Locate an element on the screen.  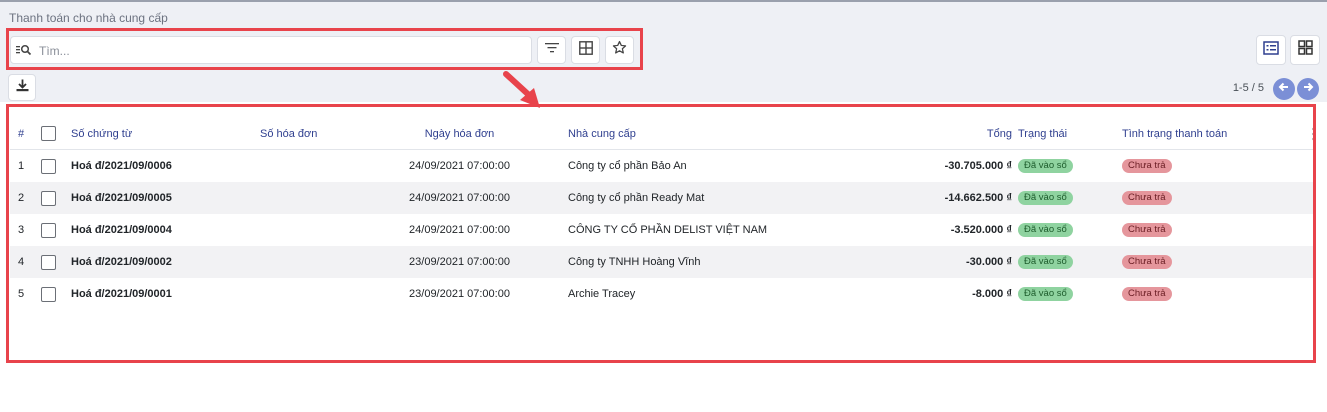
pager-value: 1-5 / 5 is located at coordinates (1248, 88).